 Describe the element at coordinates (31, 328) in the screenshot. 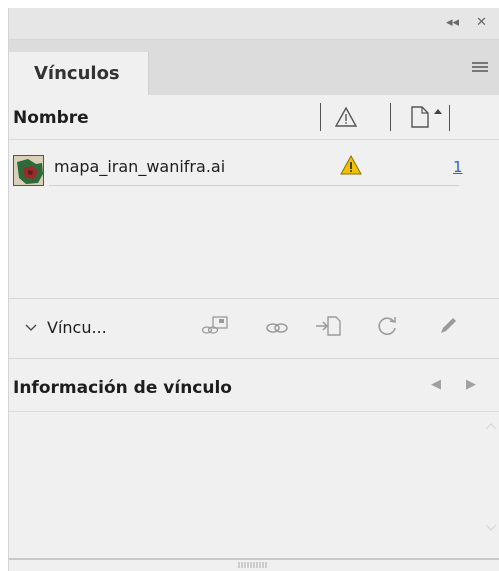

I see `chevron-down-icon` at that location.